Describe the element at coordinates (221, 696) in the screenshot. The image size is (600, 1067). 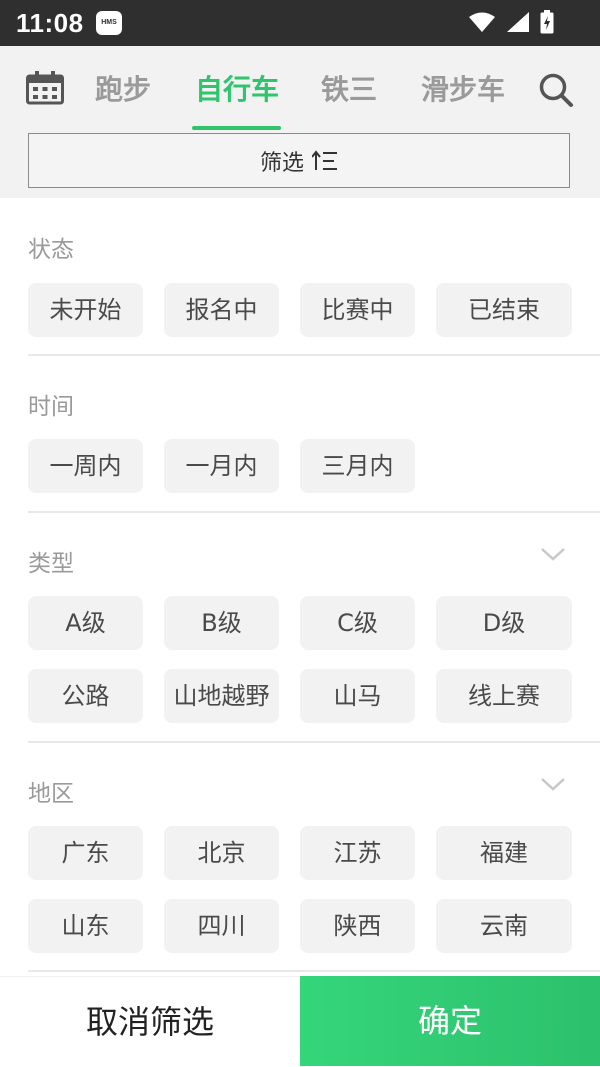
I see `chip-type-mtb: 山地越野` at that location.